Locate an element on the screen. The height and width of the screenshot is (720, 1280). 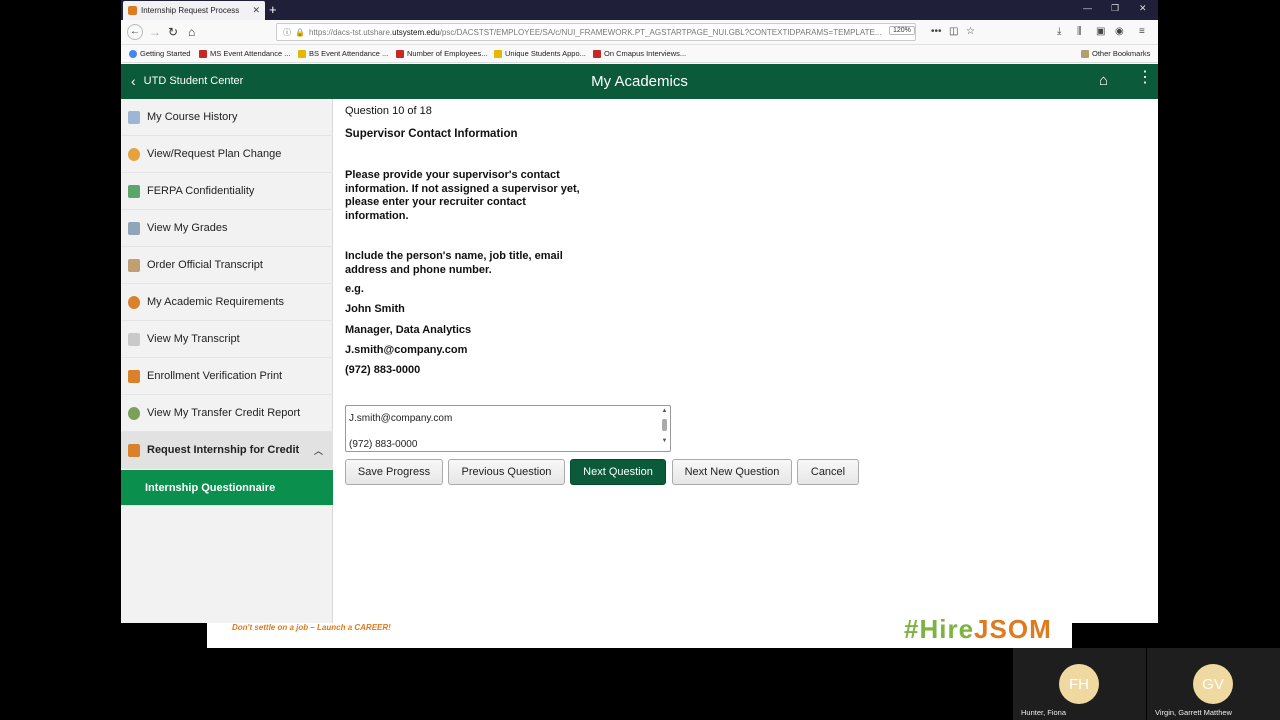
example-label: e.g. is located at coordinates (354, 289).